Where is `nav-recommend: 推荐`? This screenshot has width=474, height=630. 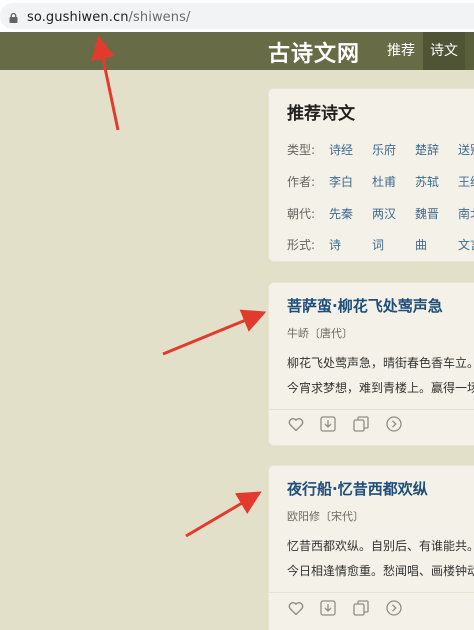 nav-recommend: 推荐 is located at coordinates (401, 51).